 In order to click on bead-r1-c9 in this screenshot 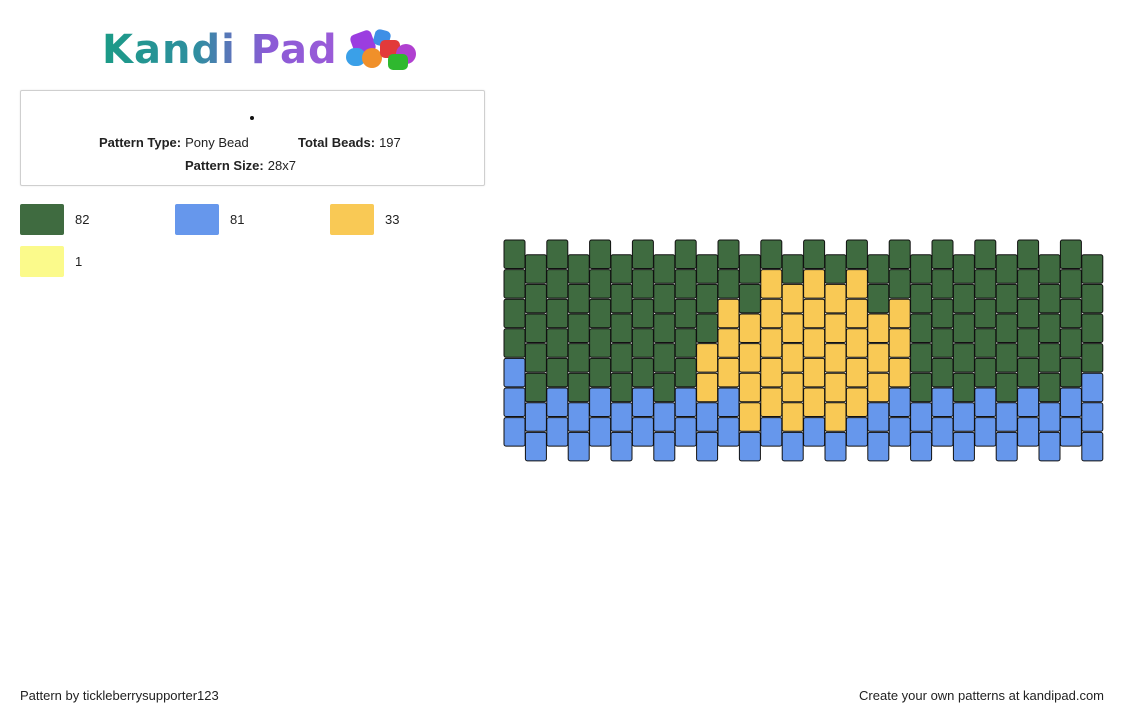, I will do `click(707, 298)`.